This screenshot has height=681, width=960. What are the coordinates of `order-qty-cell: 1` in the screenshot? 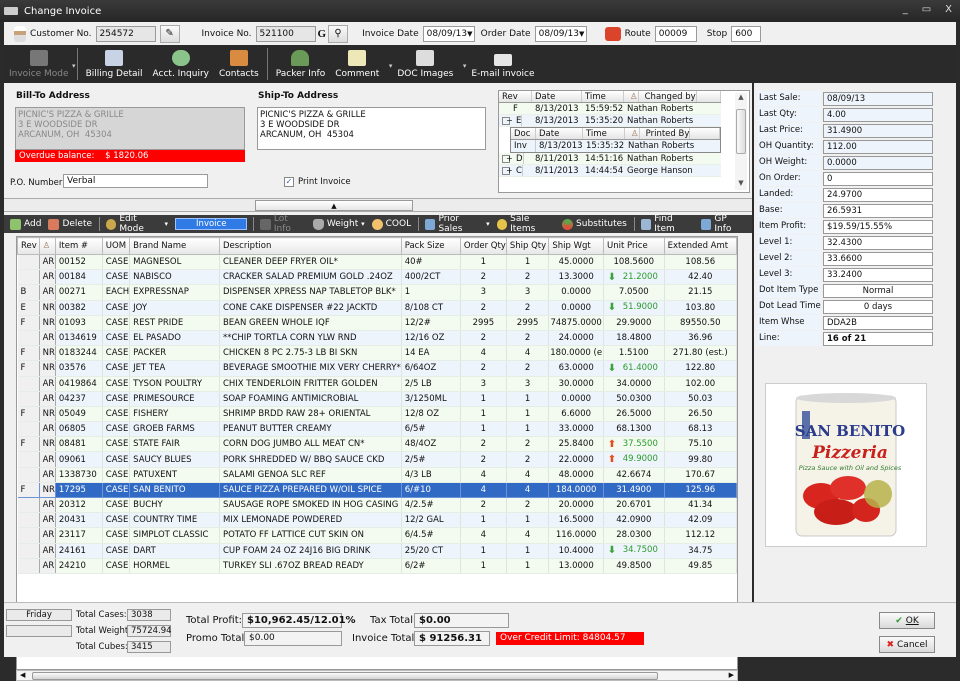 It's located at (483, 429).